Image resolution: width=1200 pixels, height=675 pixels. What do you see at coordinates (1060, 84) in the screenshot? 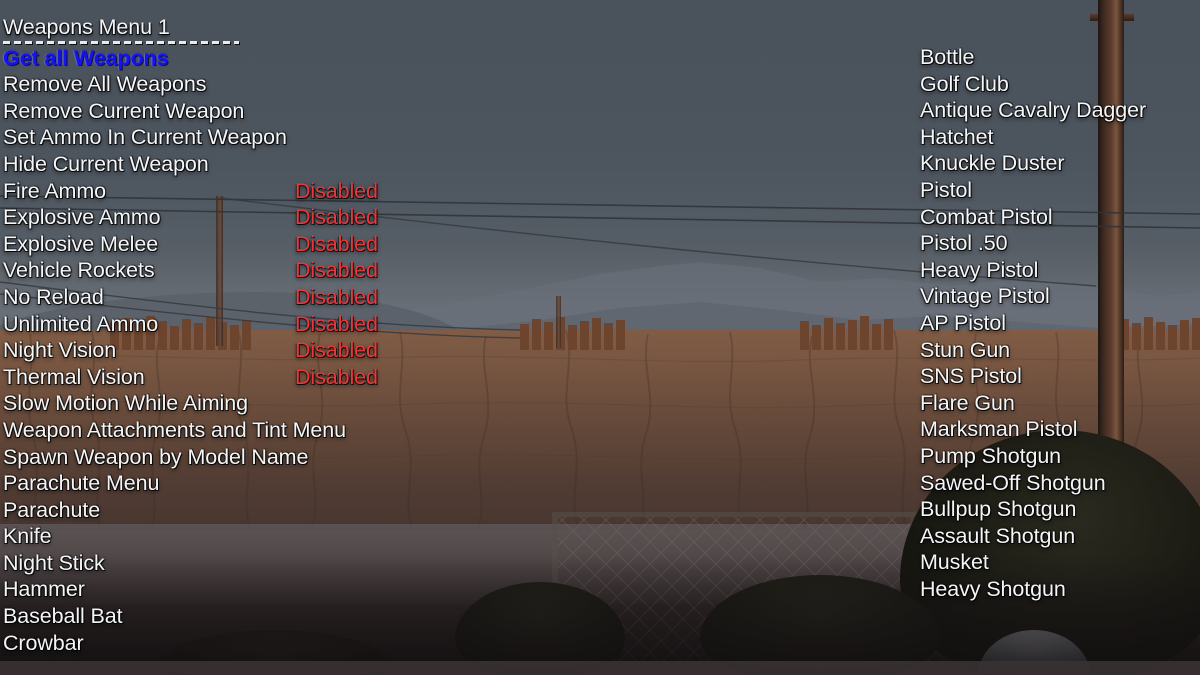
I see `weapon-list-item: Golf Club` at bounding box center [1060, 84].